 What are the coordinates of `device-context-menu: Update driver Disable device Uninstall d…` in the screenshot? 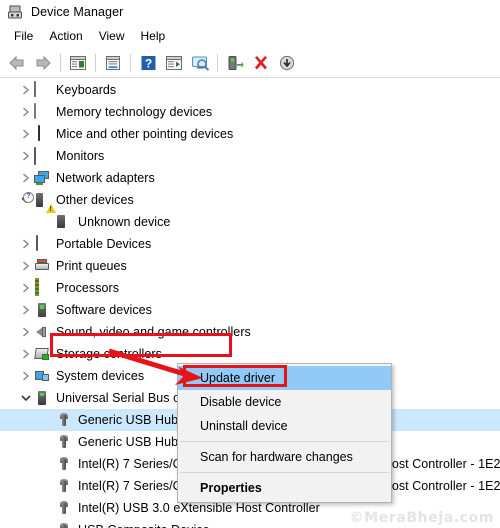 It's located at (284, 433).